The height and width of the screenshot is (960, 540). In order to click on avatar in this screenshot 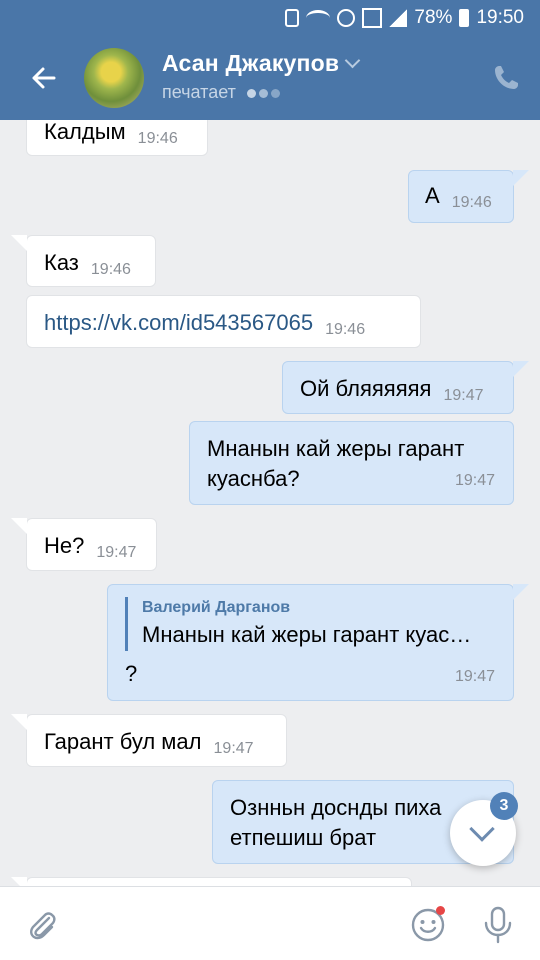, I will do `click(114, 78)`.